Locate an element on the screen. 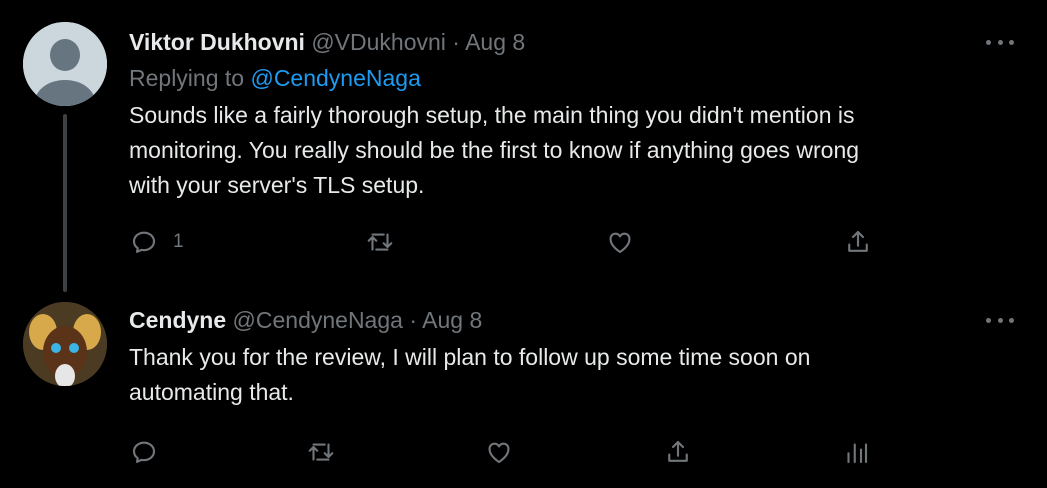 The height and width of the screenshot is (488, 1047). replying-prefix: Replying to is located at coordinates (187, 78).